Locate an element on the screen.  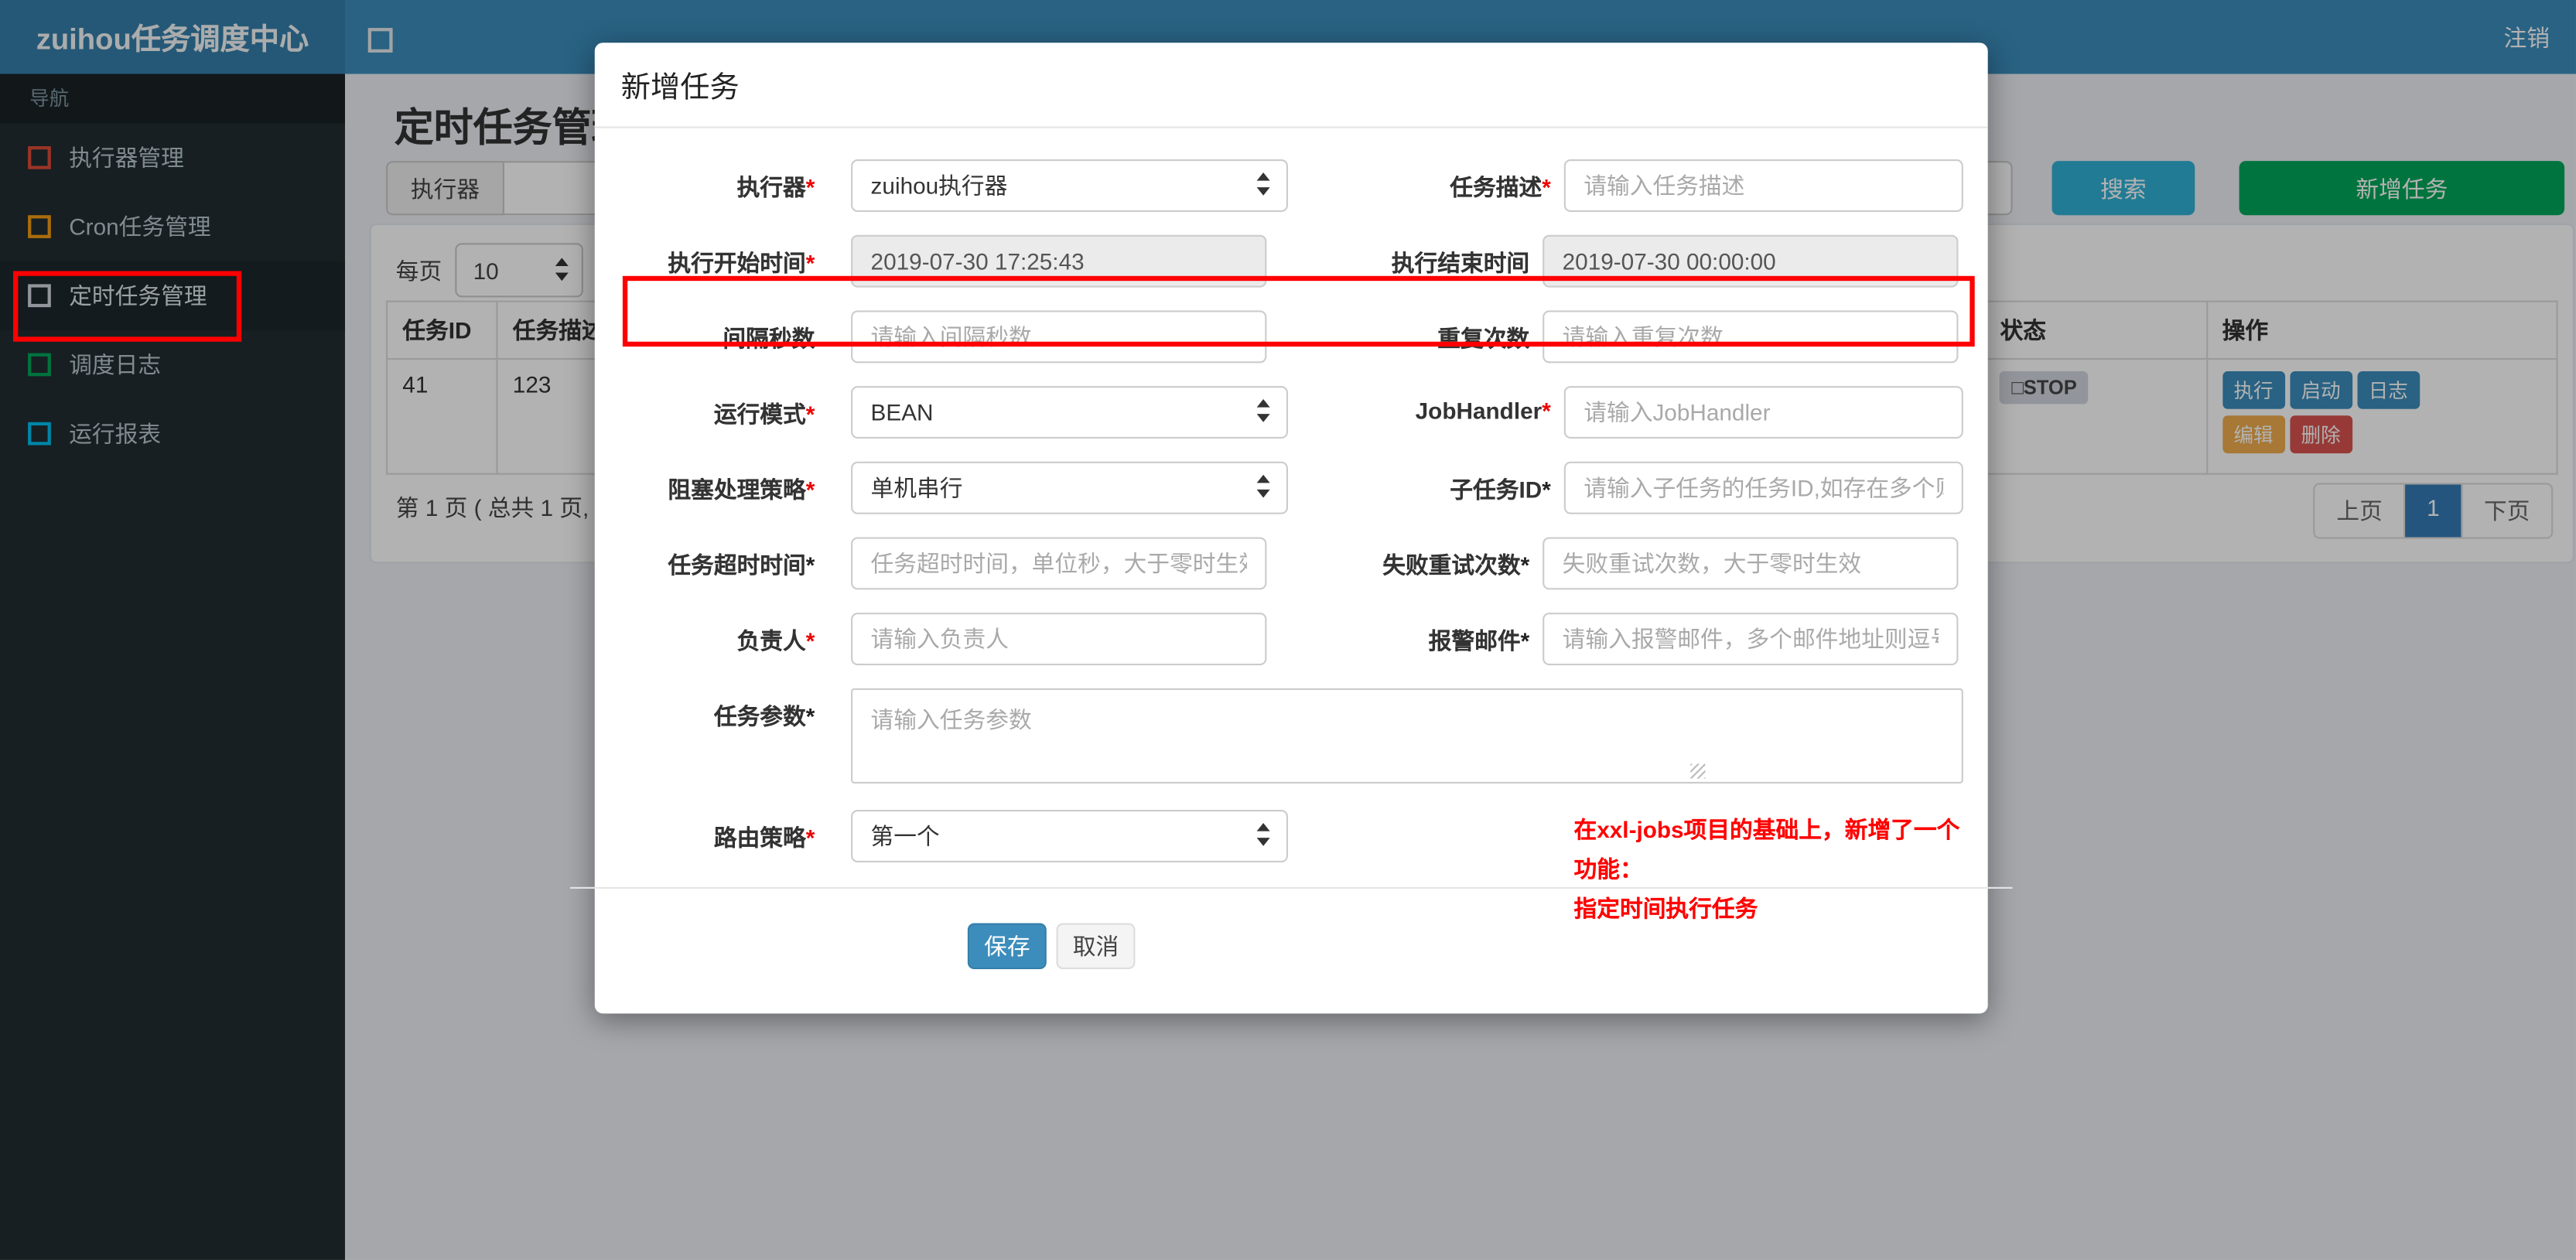
end-time-label: 执行结束时间 is located at coordinates (1460, 262).